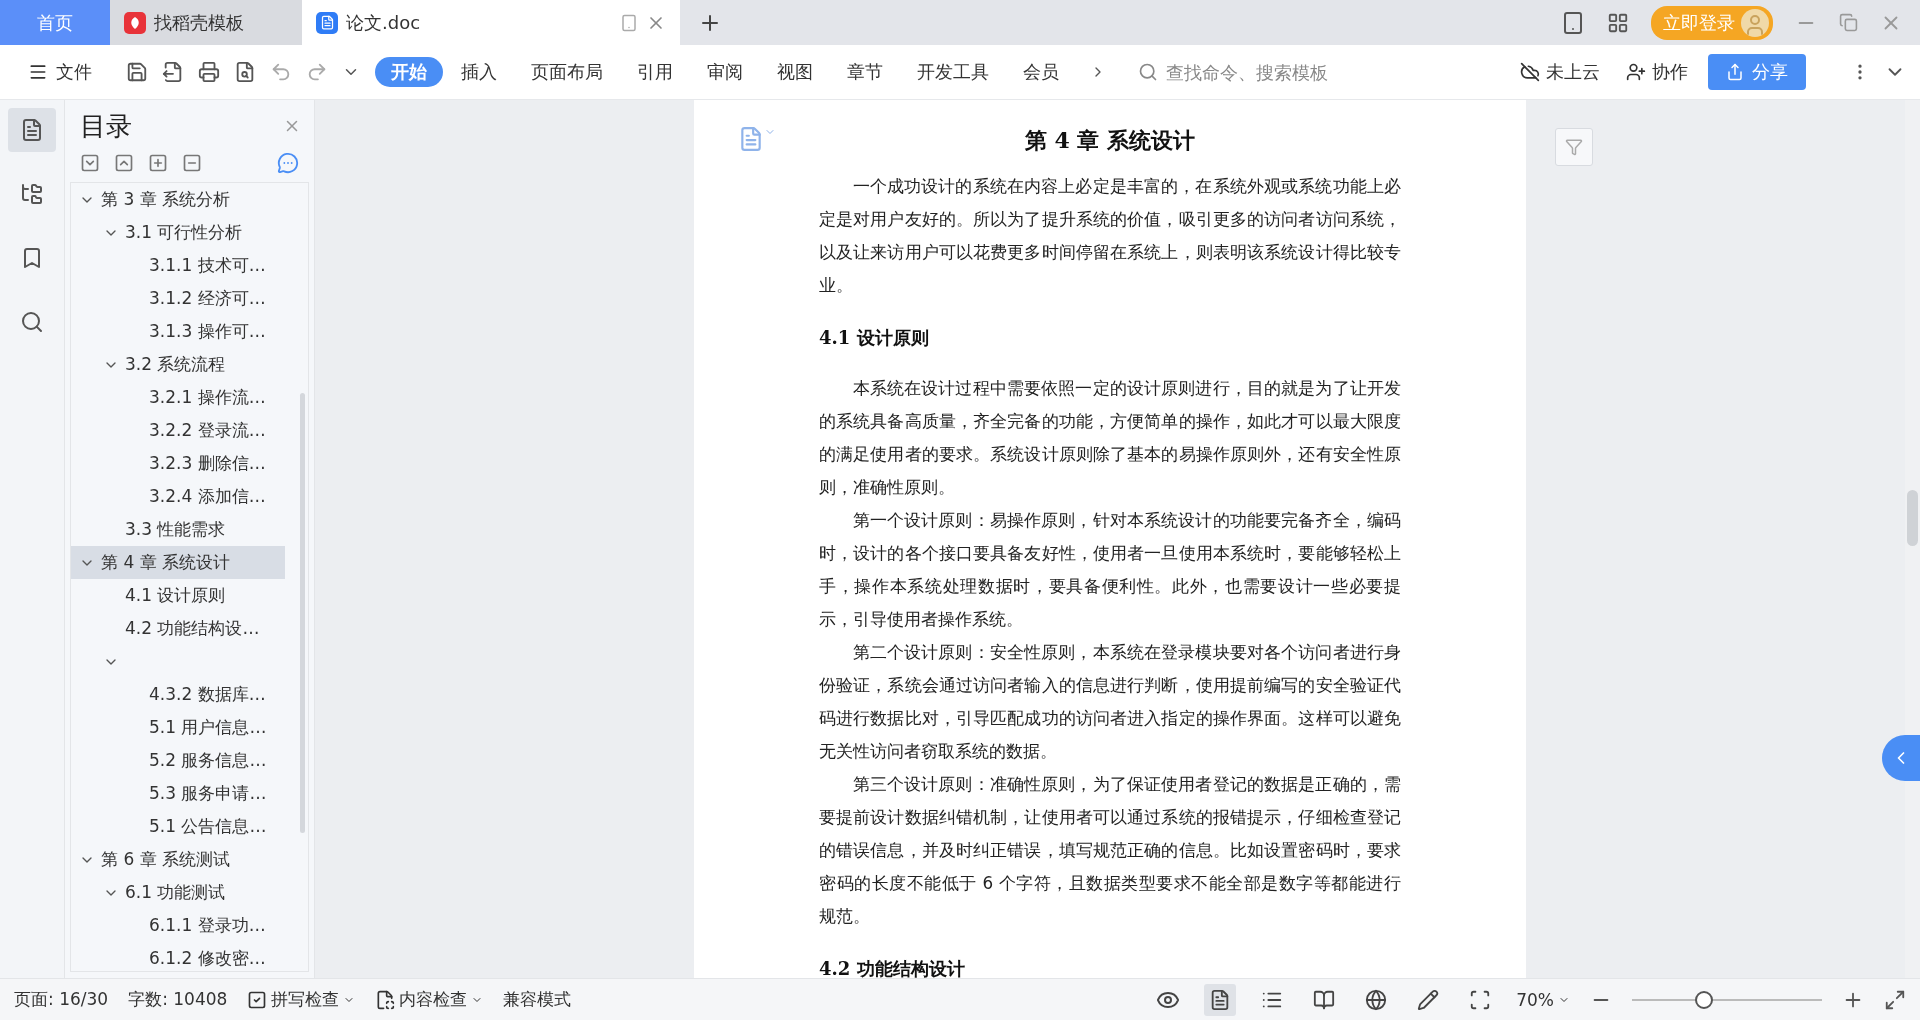 This screenshot has height=1020, width=1920. What do you see at coordinates (1755, 22) in the screenshot?
I see `avatar-icon` at bounding box center [1755, 22].